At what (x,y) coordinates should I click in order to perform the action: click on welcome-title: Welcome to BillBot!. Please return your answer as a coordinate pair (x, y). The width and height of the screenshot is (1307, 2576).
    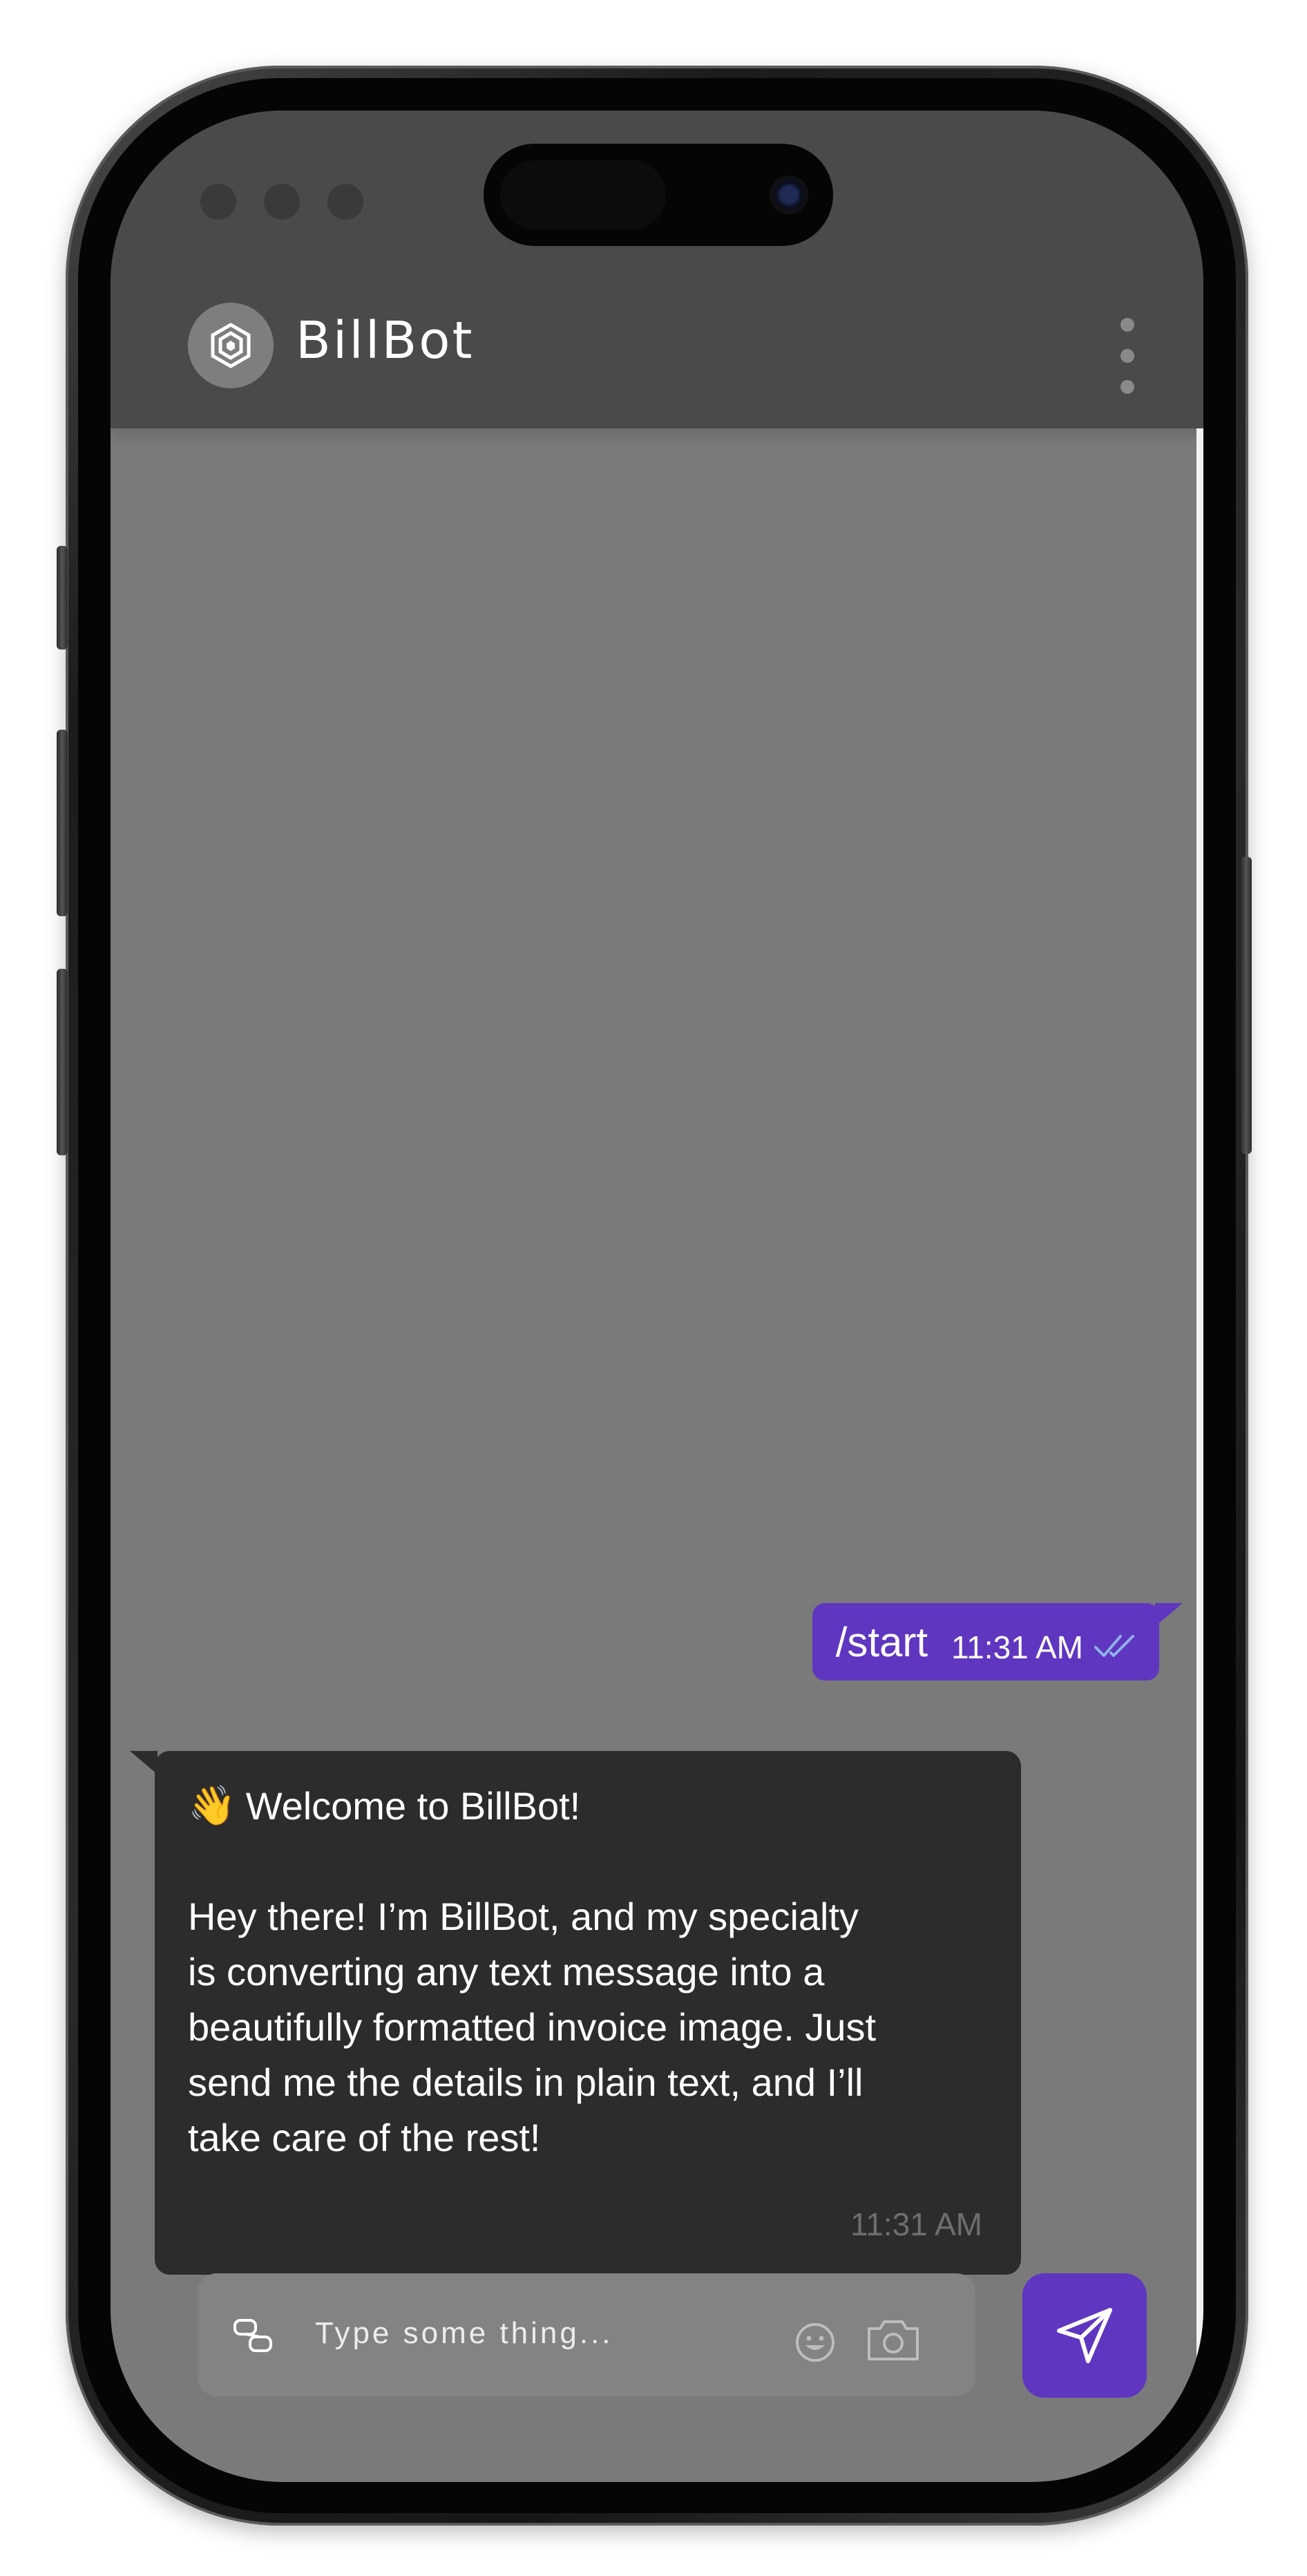
    Looking at the image, I should click on (413, 1805).